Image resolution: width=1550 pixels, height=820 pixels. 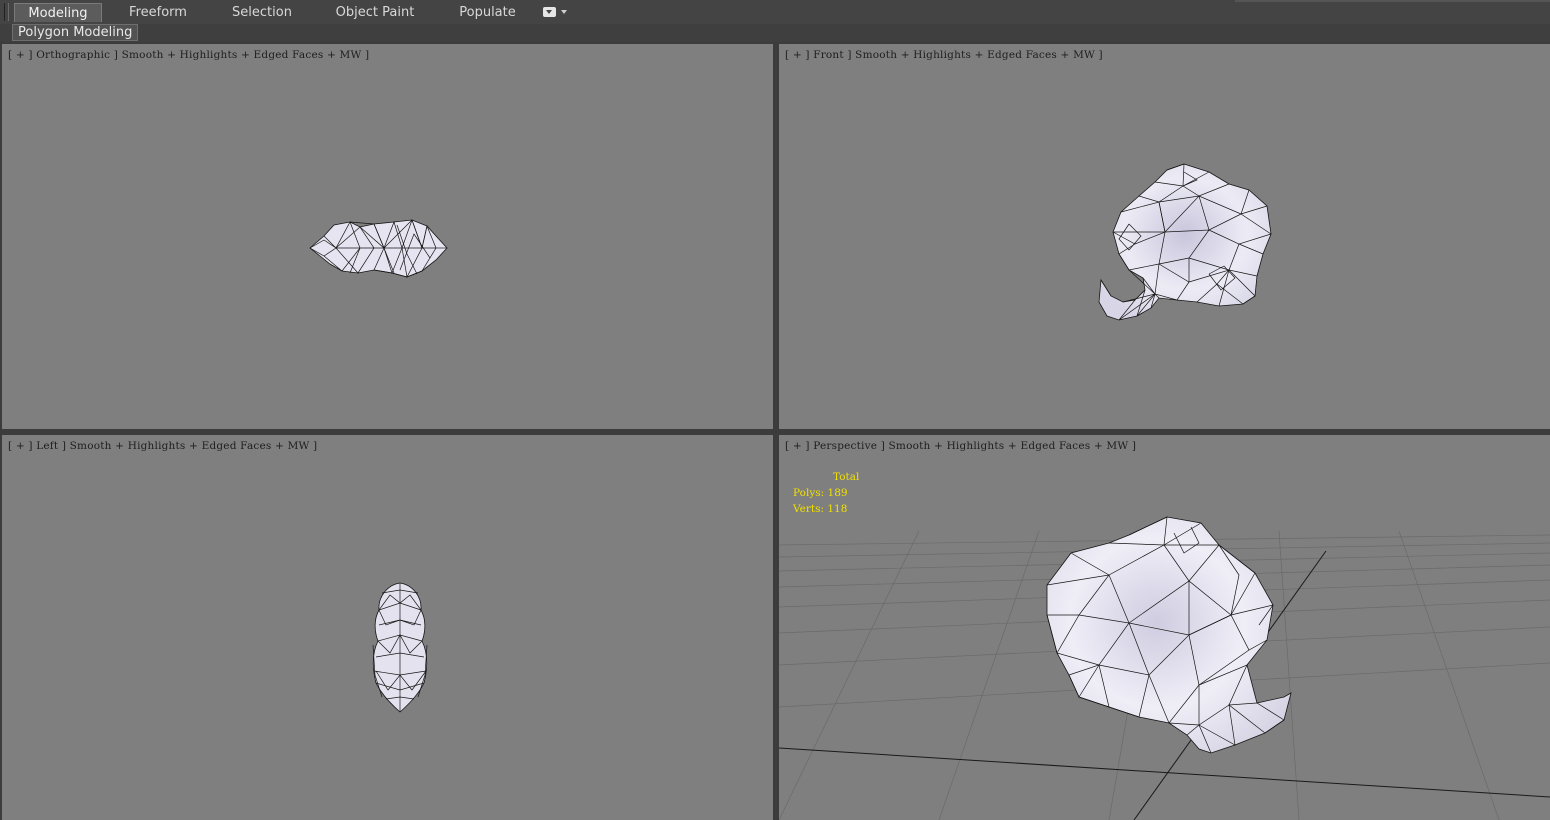 I want to click on chevron-down-icon, so click(x=564, y=12).